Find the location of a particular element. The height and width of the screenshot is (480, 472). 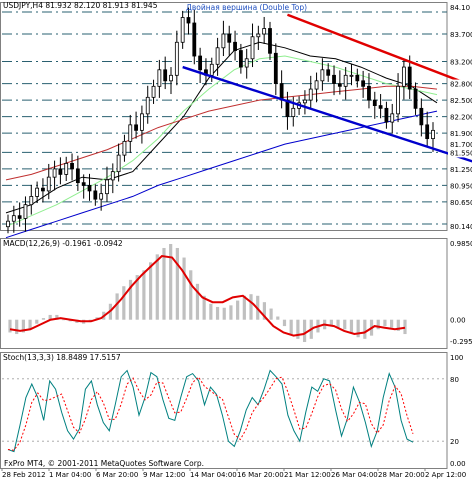

x-axis-label: 16 Mar 20:00 is located at coordinates (260, 475).